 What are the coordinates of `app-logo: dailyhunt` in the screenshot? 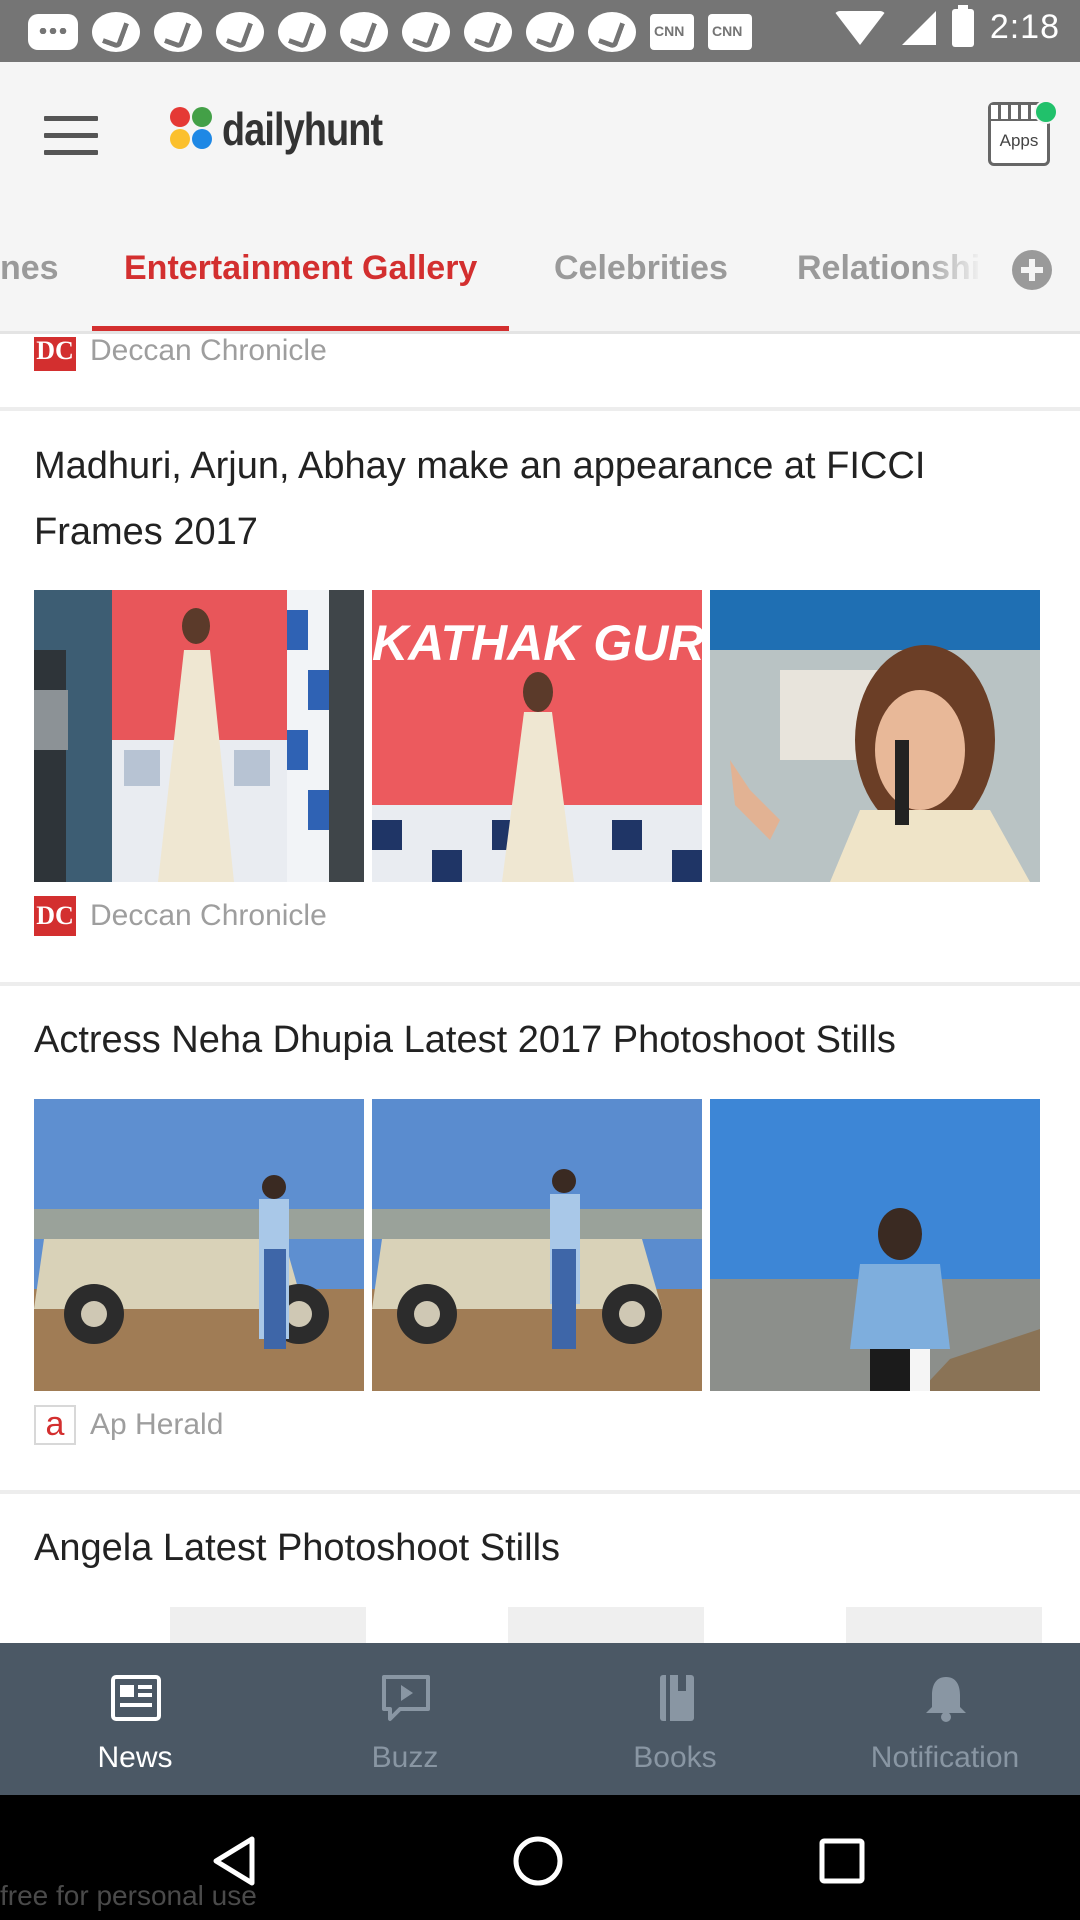 It's located at (293, 129).